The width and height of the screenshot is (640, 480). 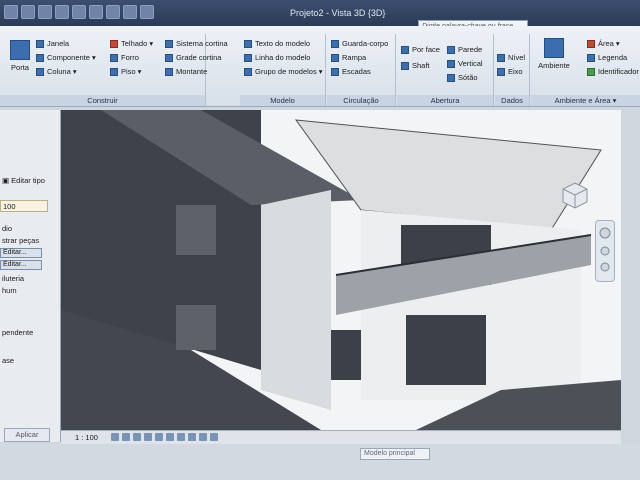 I want to click on edit-type-button: ▣ Editar tipo, so click(x=23, y=180).